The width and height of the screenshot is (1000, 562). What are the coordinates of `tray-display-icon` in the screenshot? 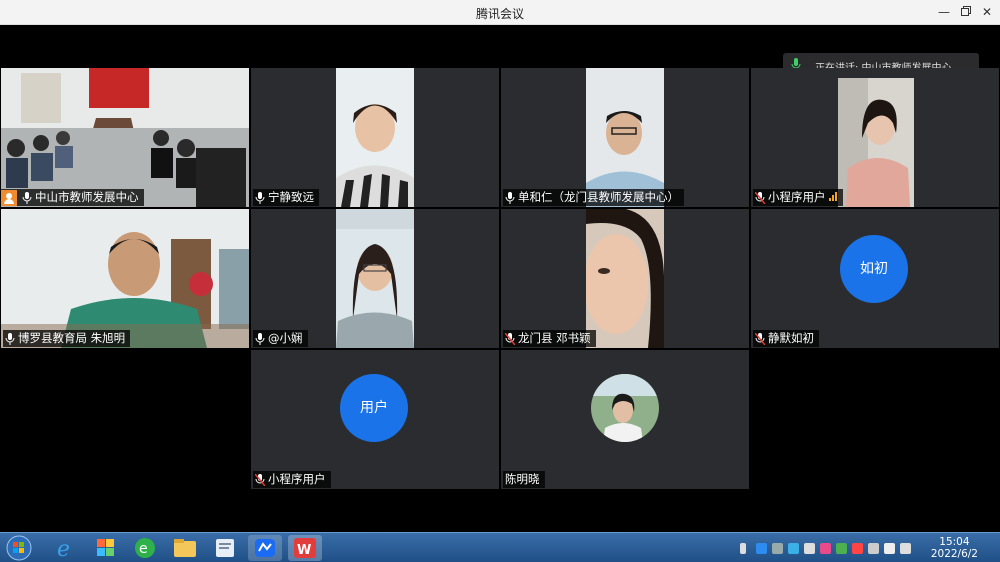 It's located at (905, 548).